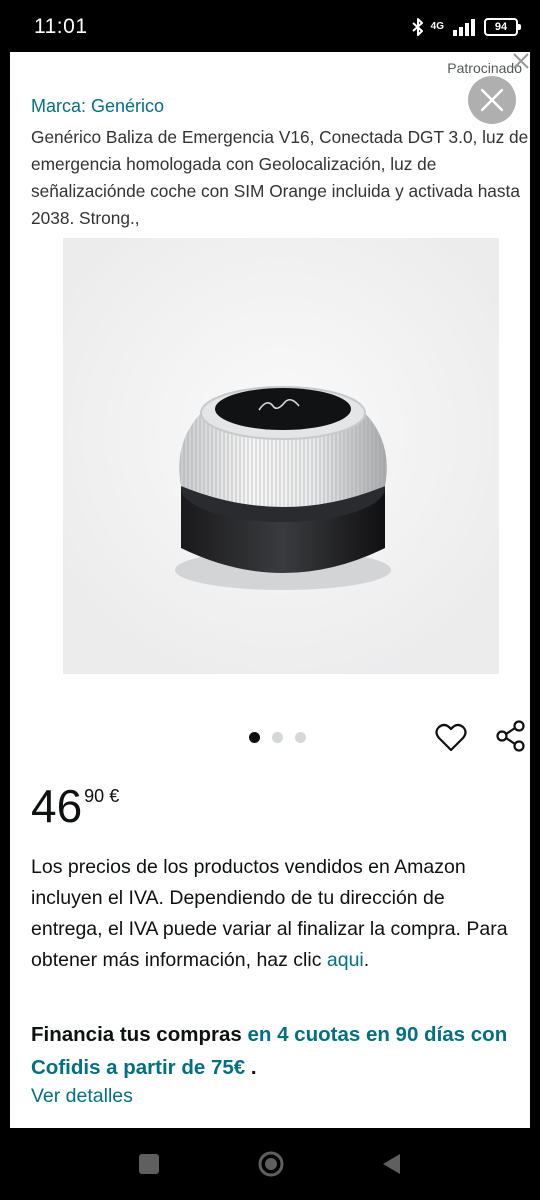 Image resolution: width=540 pixels, height=1200 pixels. I want to click on share-icon, so click(511, 736).